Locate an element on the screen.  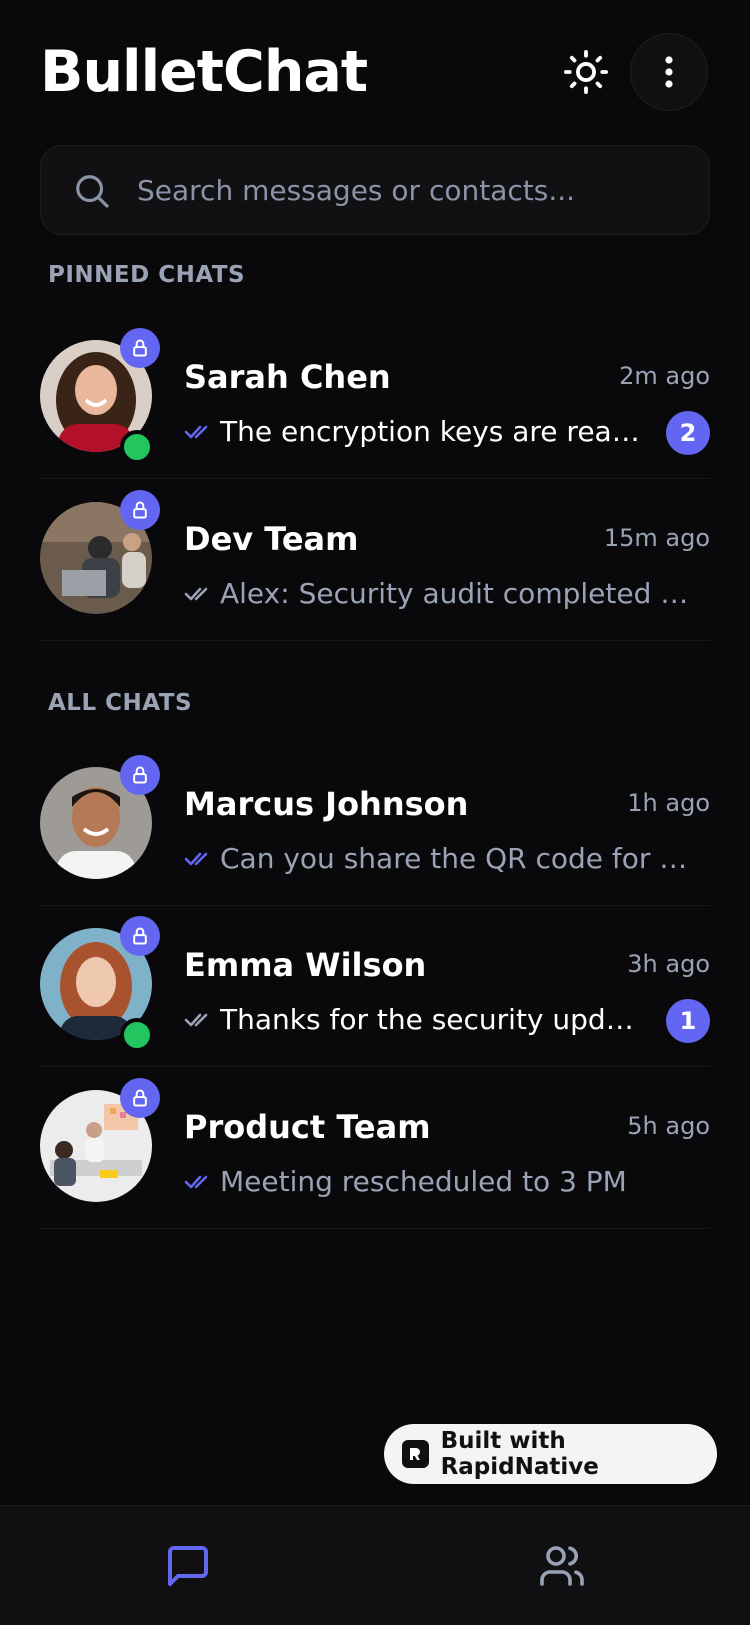
chat-name: Marcus Johnson is located at coordinates (326, 804).